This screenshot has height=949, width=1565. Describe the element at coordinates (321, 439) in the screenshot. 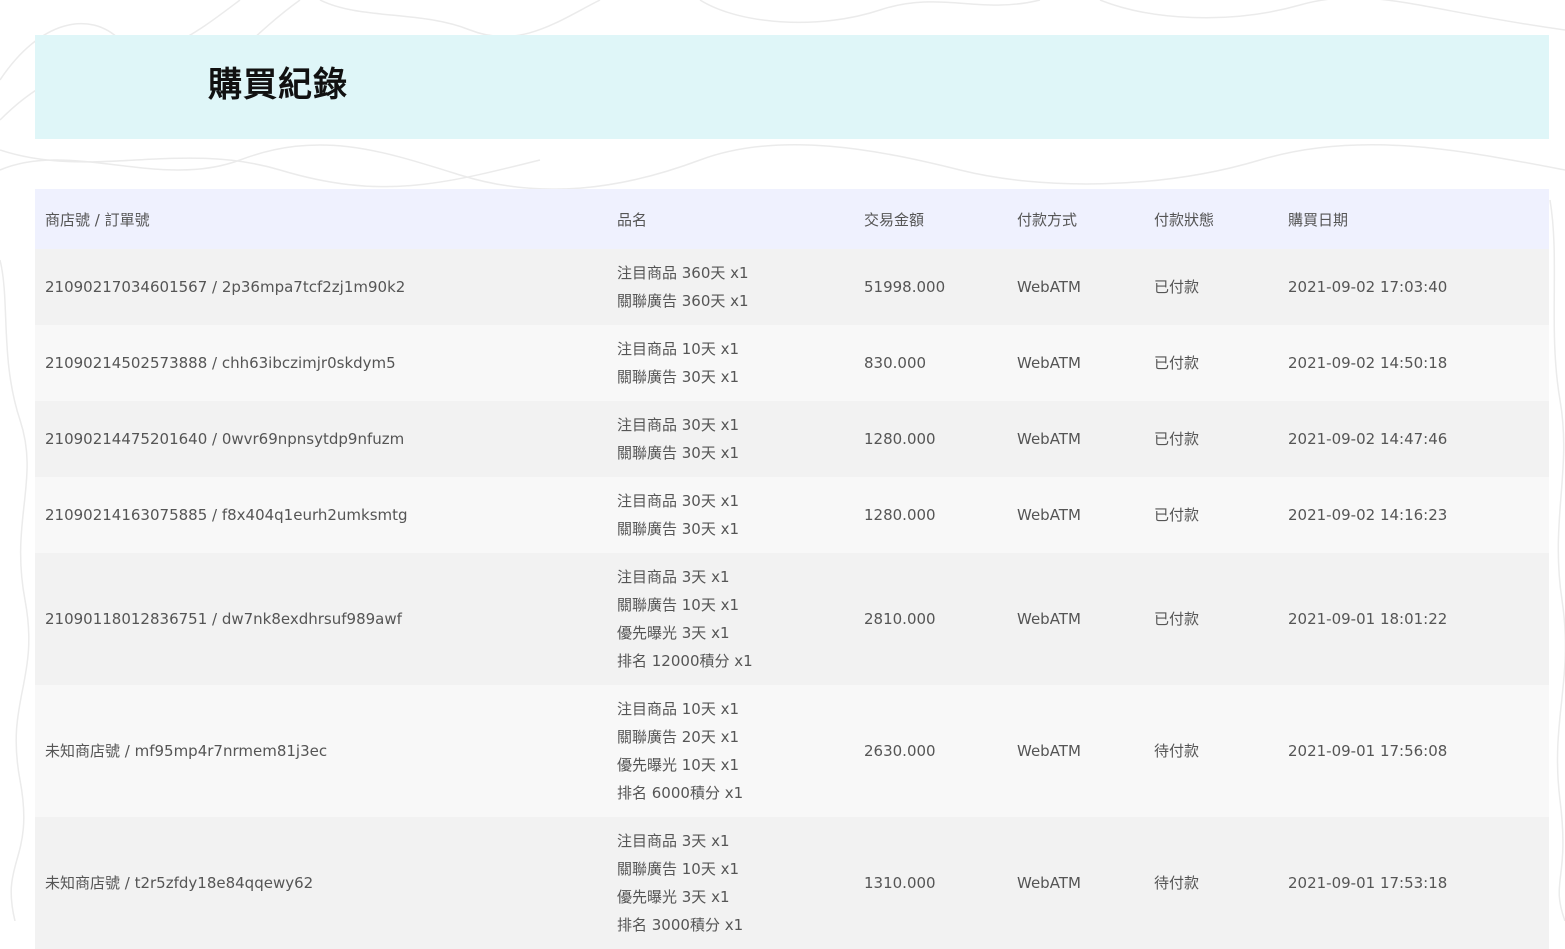

I see `order-cell: 21090214475201640 / 0wvr69npnsytdp9nfuzm` at that location.